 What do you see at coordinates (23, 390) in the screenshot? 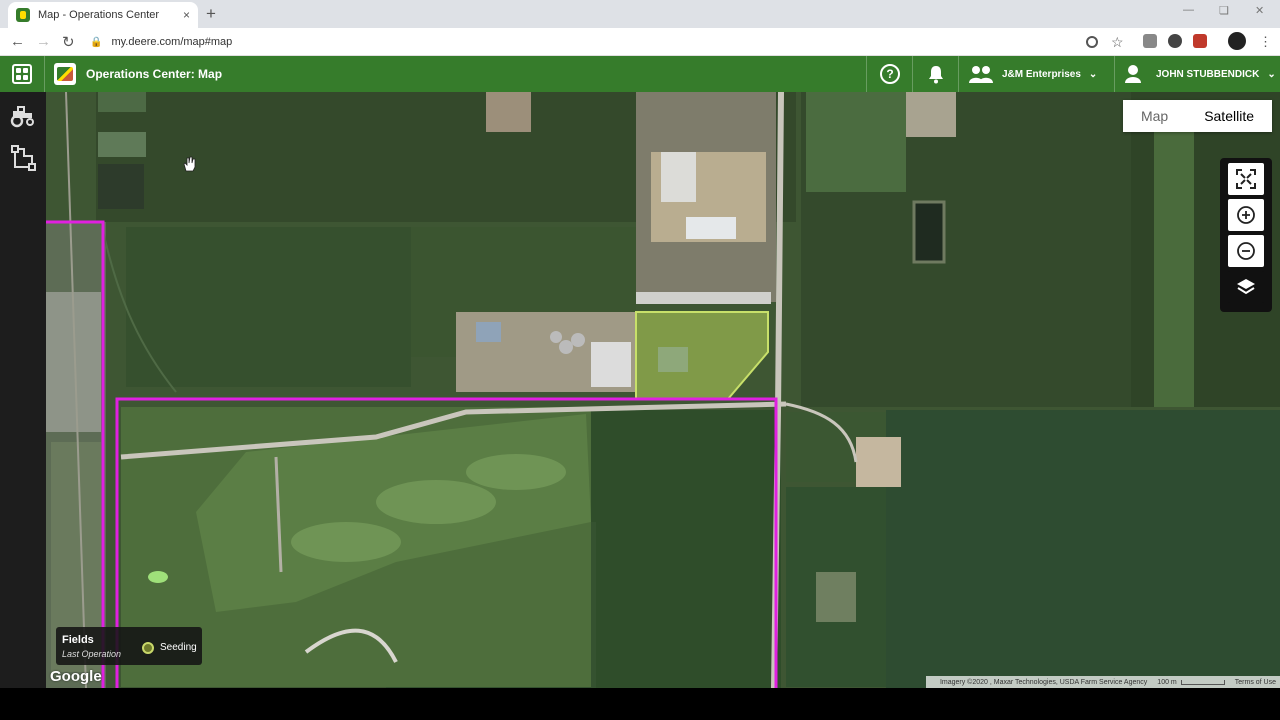
I see `left-tool-rail` at bounding box center [23, 390].